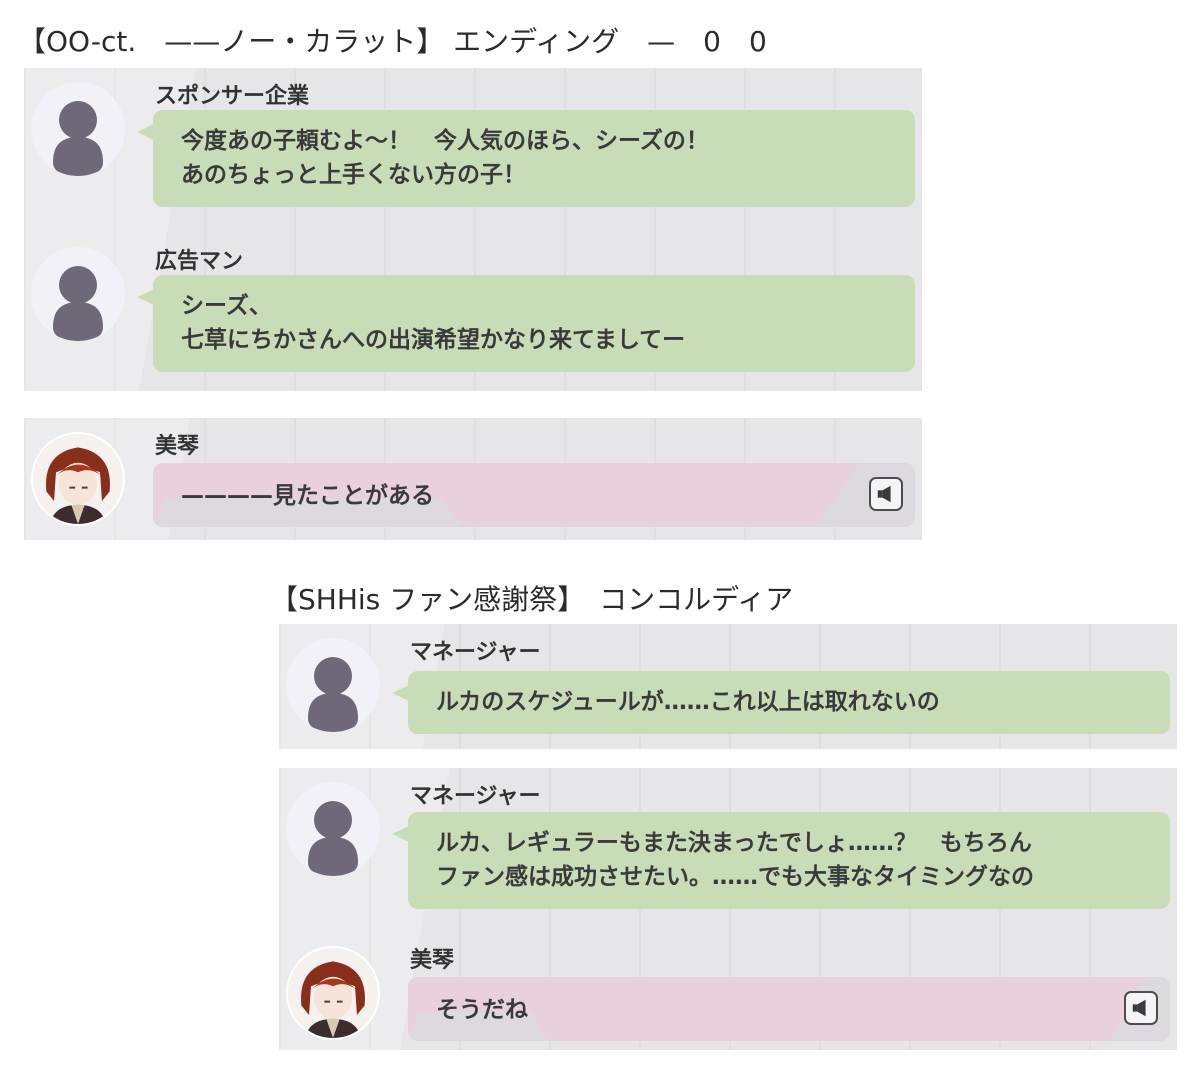  Describe the element at coordinates (534, 495) in the screenshot. I see `message-bubble: ————見たことがある` at that location.